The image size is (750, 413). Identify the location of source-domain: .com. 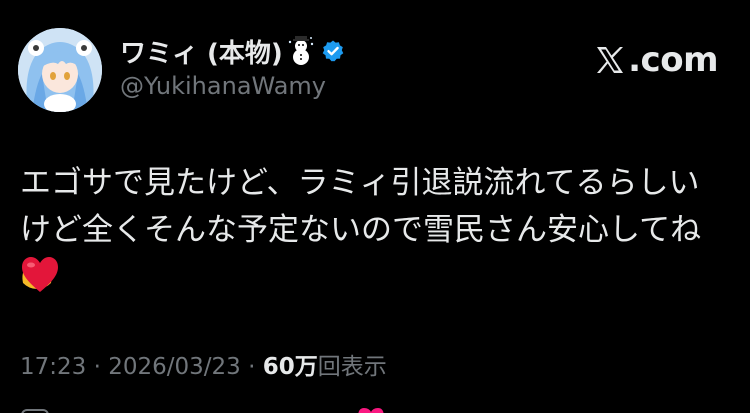
(673, 60).